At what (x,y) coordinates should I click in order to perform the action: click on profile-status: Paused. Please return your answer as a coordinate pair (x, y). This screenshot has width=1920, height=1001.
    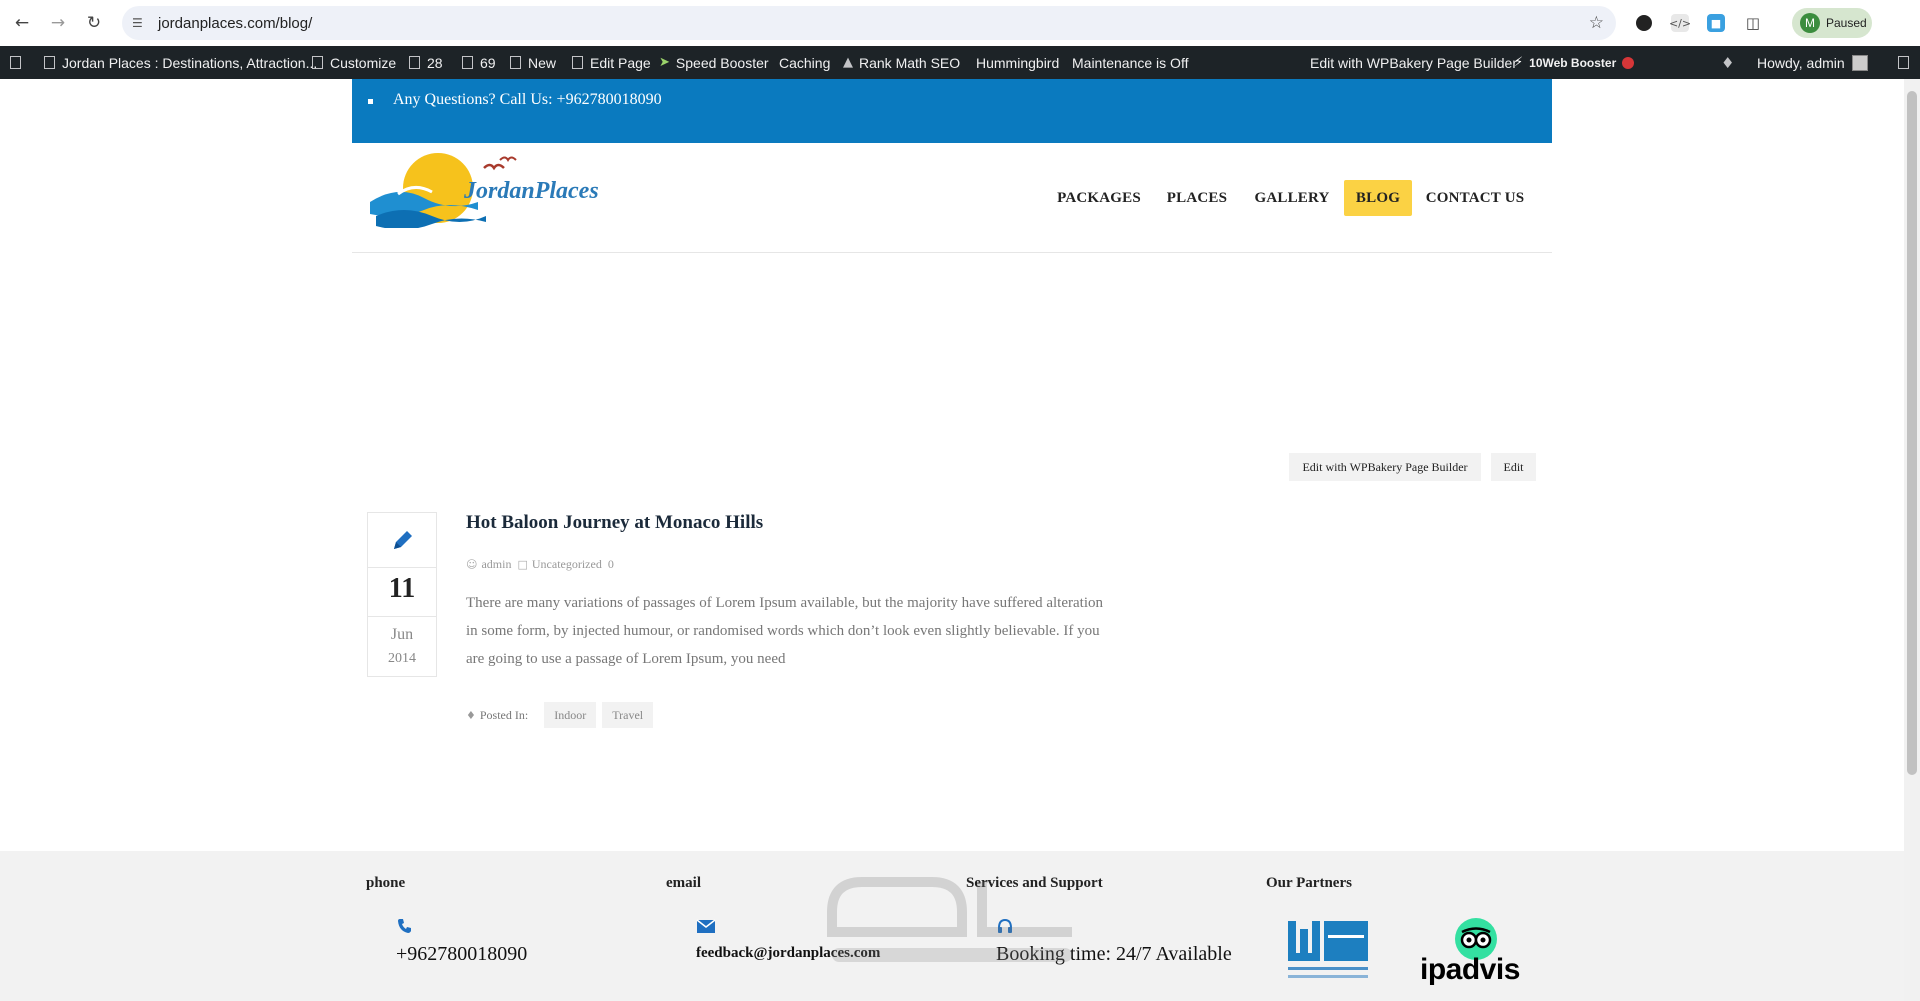
    Looking at the image, I should click on (1846, 23).